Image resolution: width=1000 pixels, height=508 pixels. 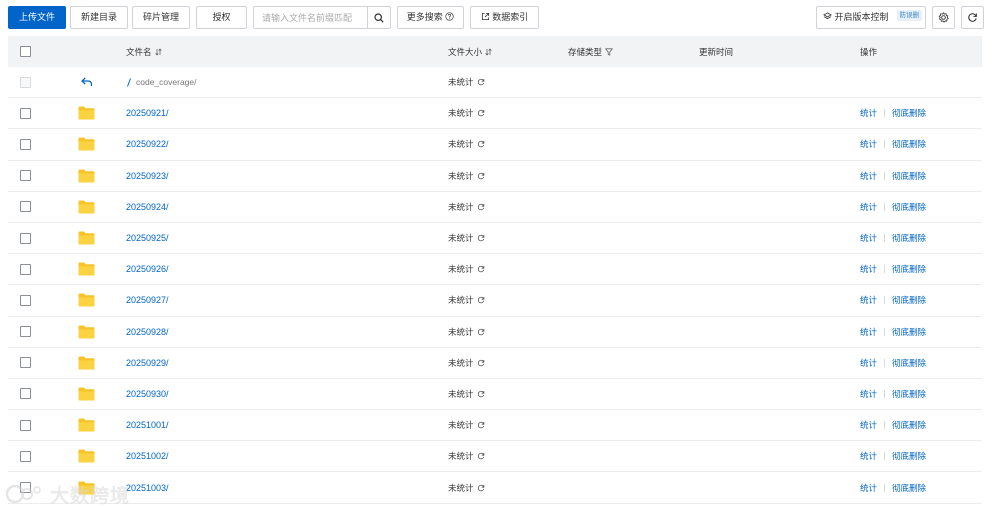 I want to click on table-row: 20250921/ 未统计 统计 彻底删除, so click(x=495, y=114).